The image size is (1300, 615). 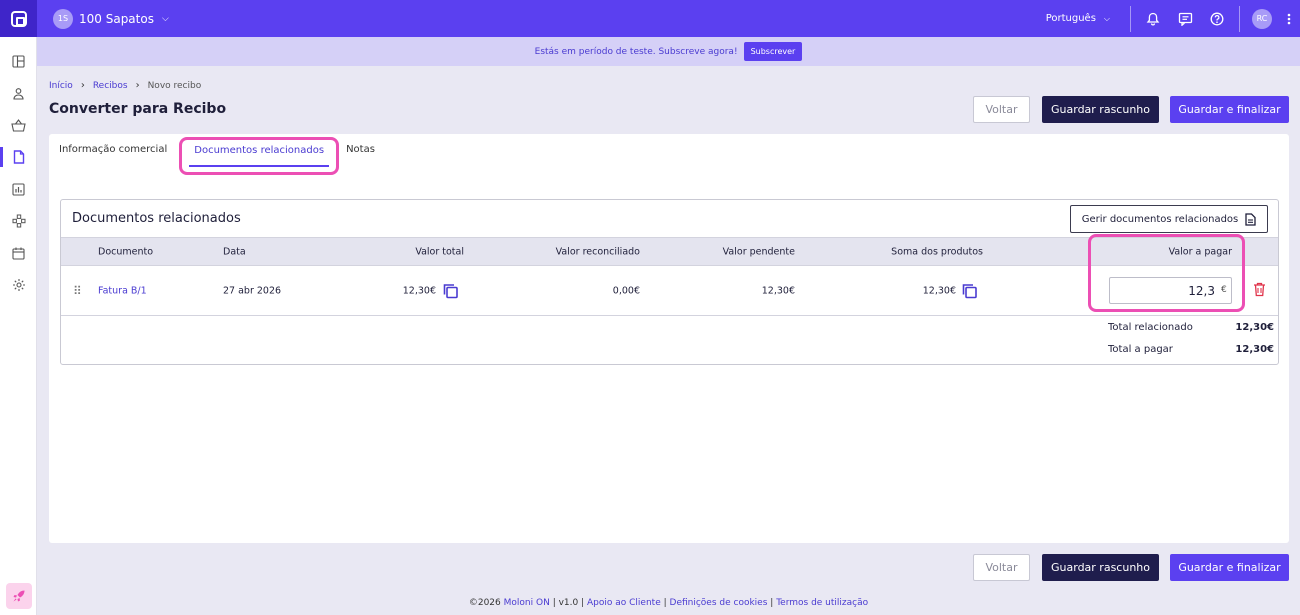 I want to click on footer-copyright: ©2026, so click(x=484, y=603).